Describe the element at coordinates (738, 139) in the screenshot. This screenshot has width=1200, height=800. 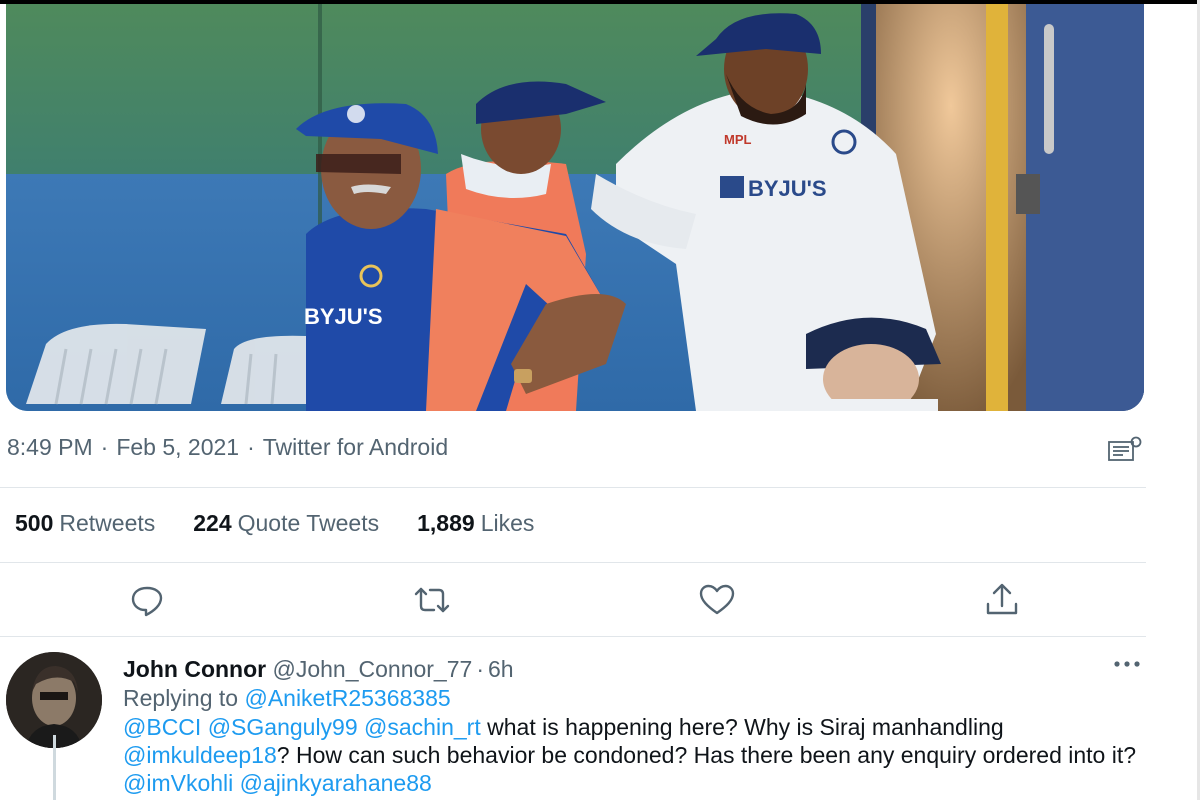
I see `jersey-chest-logo: MPL` at that location.